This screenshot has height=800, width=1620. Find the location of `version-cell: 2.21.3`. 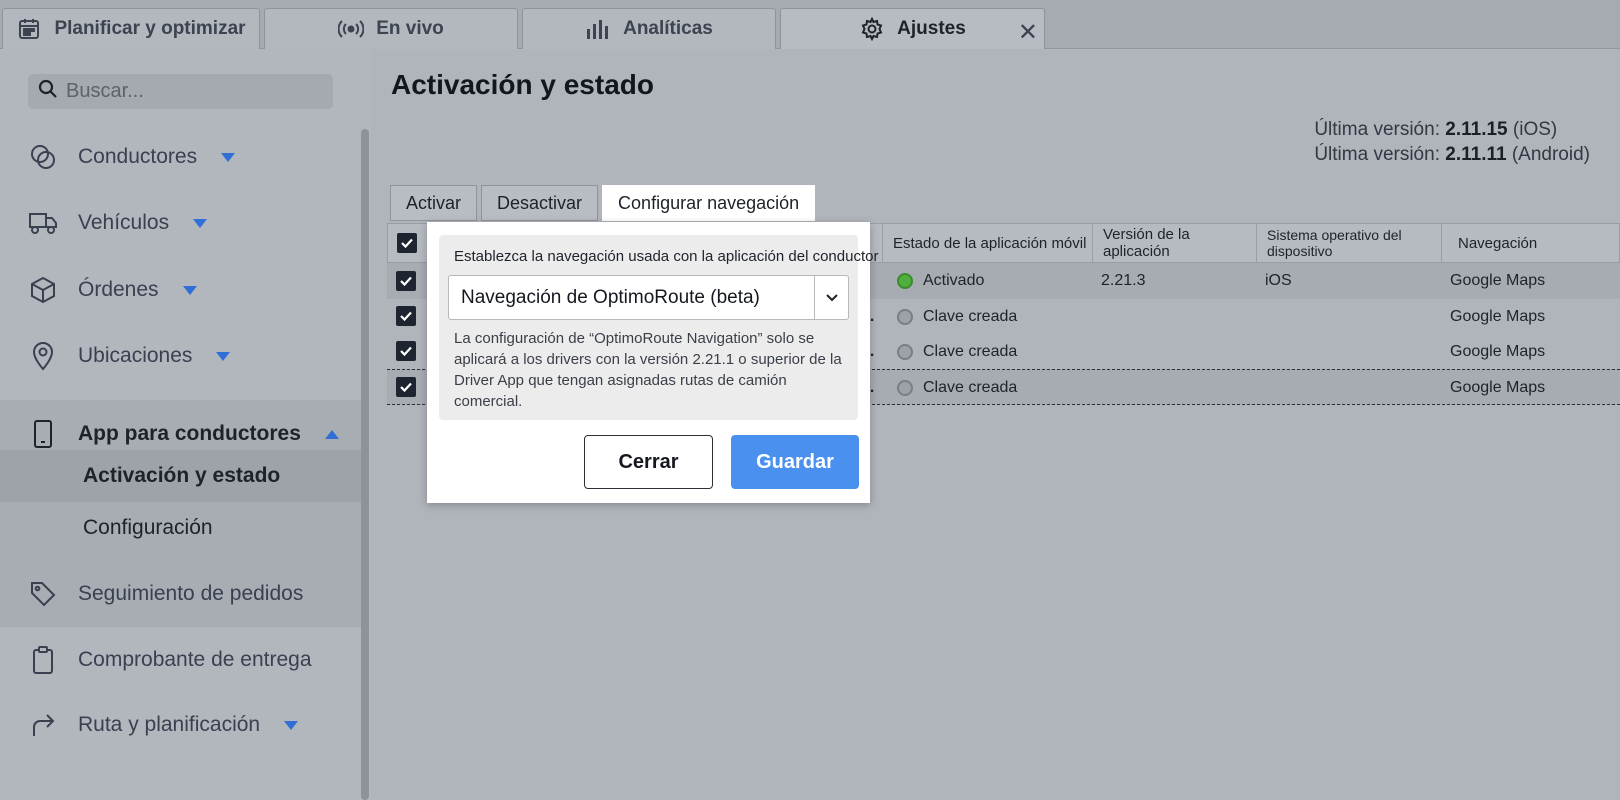

version-cell: 2.21.3 is located at coordinates (1123, 280).